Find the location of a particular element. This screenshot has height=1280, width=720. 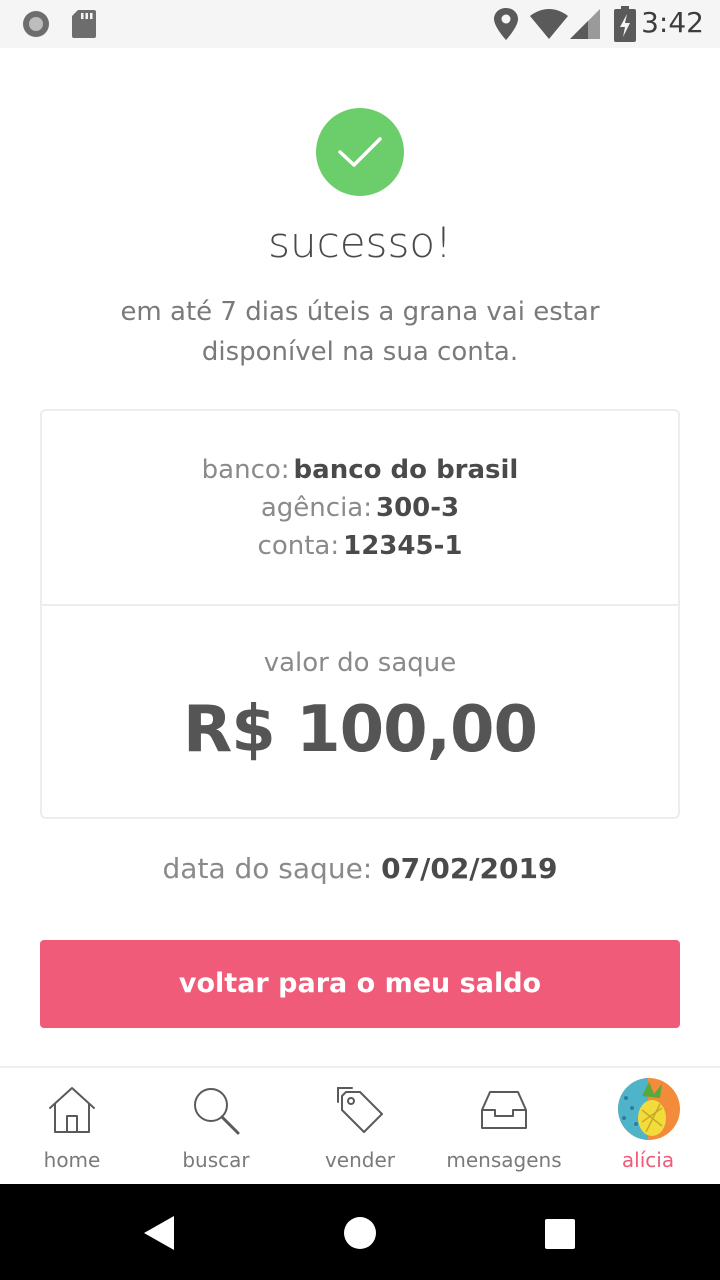

nav-item-sell: vender is located at coordinates (360, 1126).